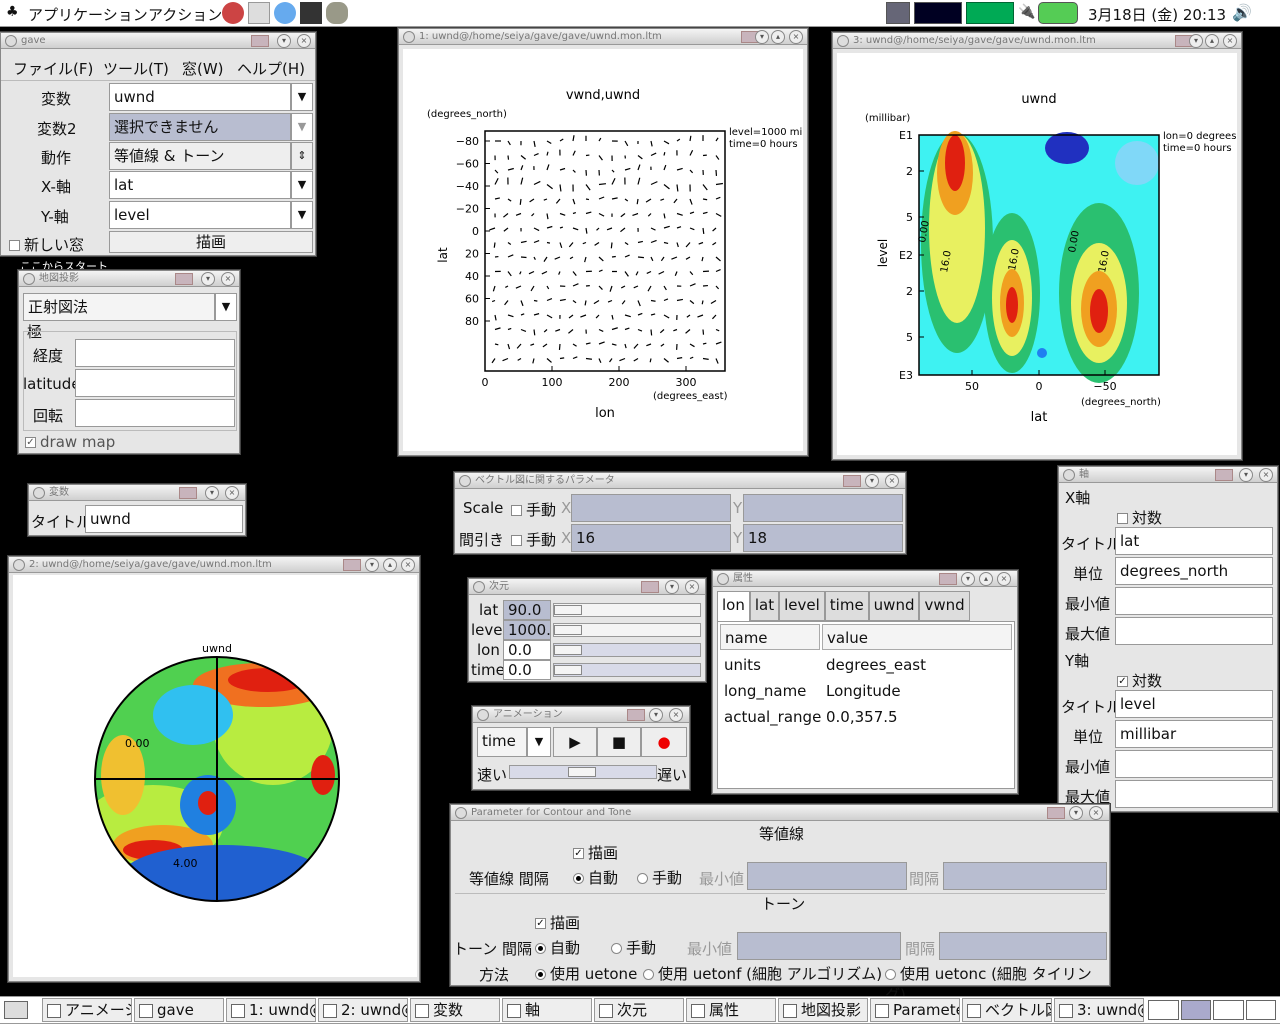 Image resolution: width=1280 pixels, height=1024 pixels. What do you see at coordinates (639, 1010) in the screenshot?
I see `task-dimension: 次元` at bounding box center [639, 1010].